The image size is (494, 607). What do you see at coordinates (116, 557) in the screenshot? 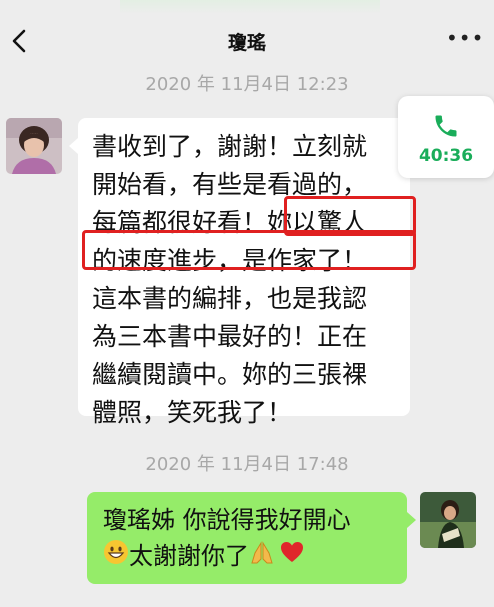
I see `grinning-face-icon` at bounding box center [116, 557].